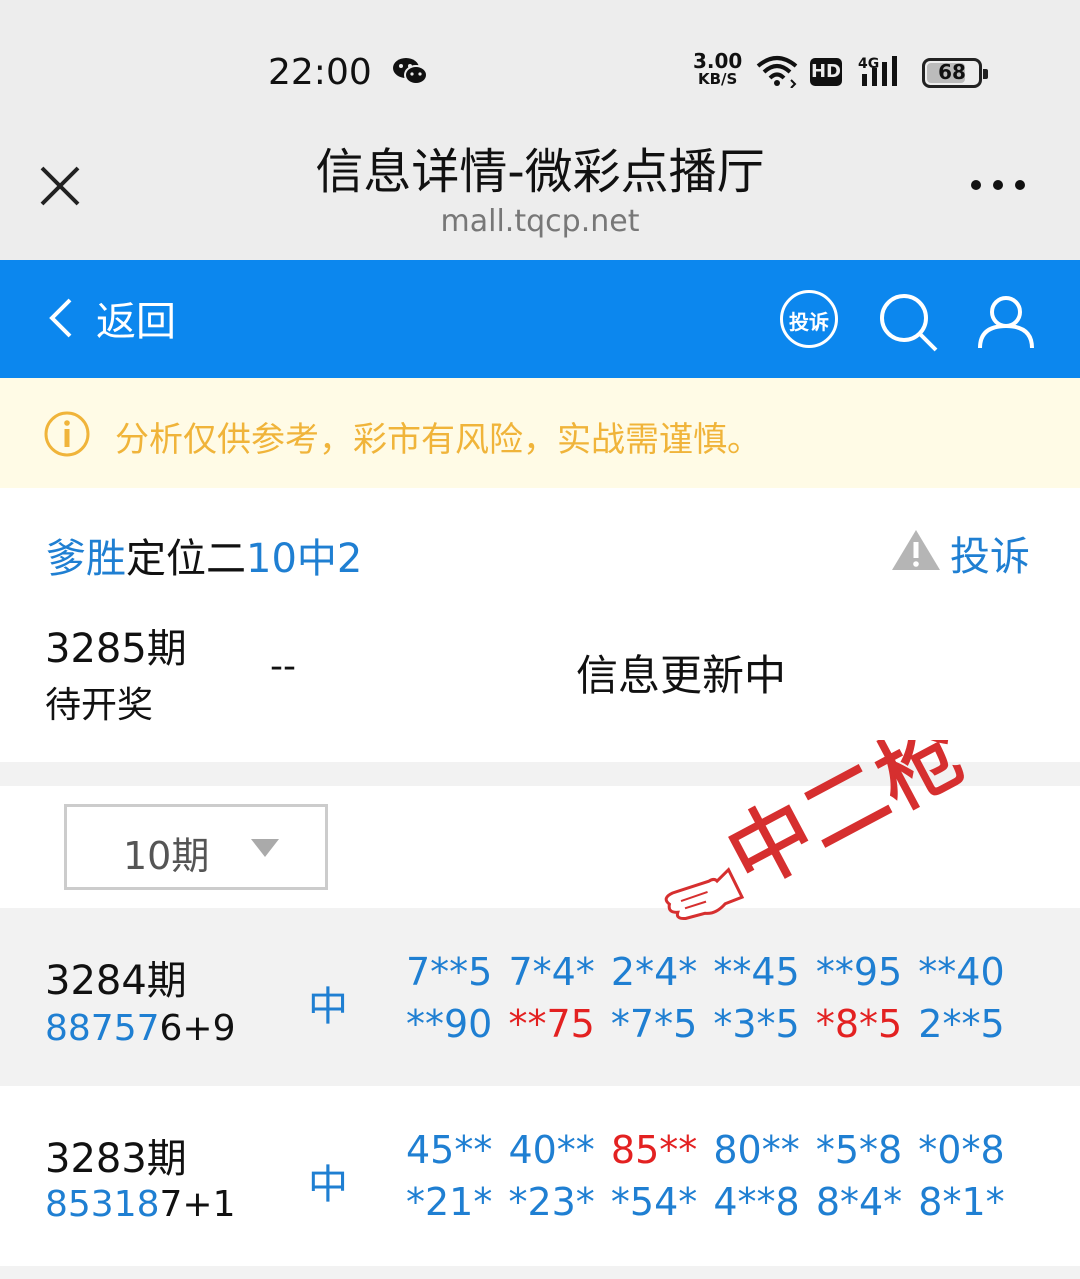 This screenshot has width=1080, height=1279. I want to click on pick-number: 7*4*, so click(551, 972).